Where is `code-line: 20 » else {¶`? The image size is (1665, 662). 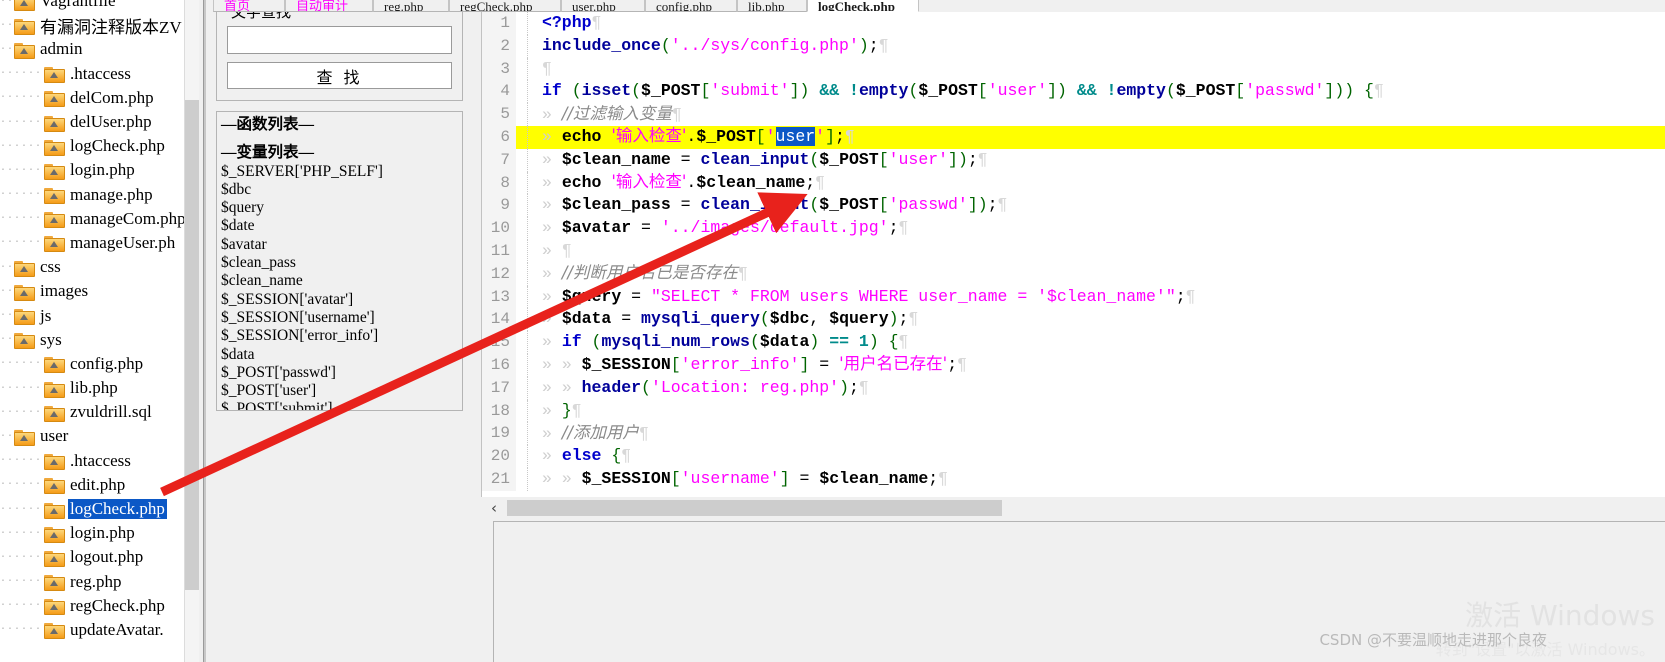 code-line: 20 » else {¶ is located at coordinates (1073, 456).